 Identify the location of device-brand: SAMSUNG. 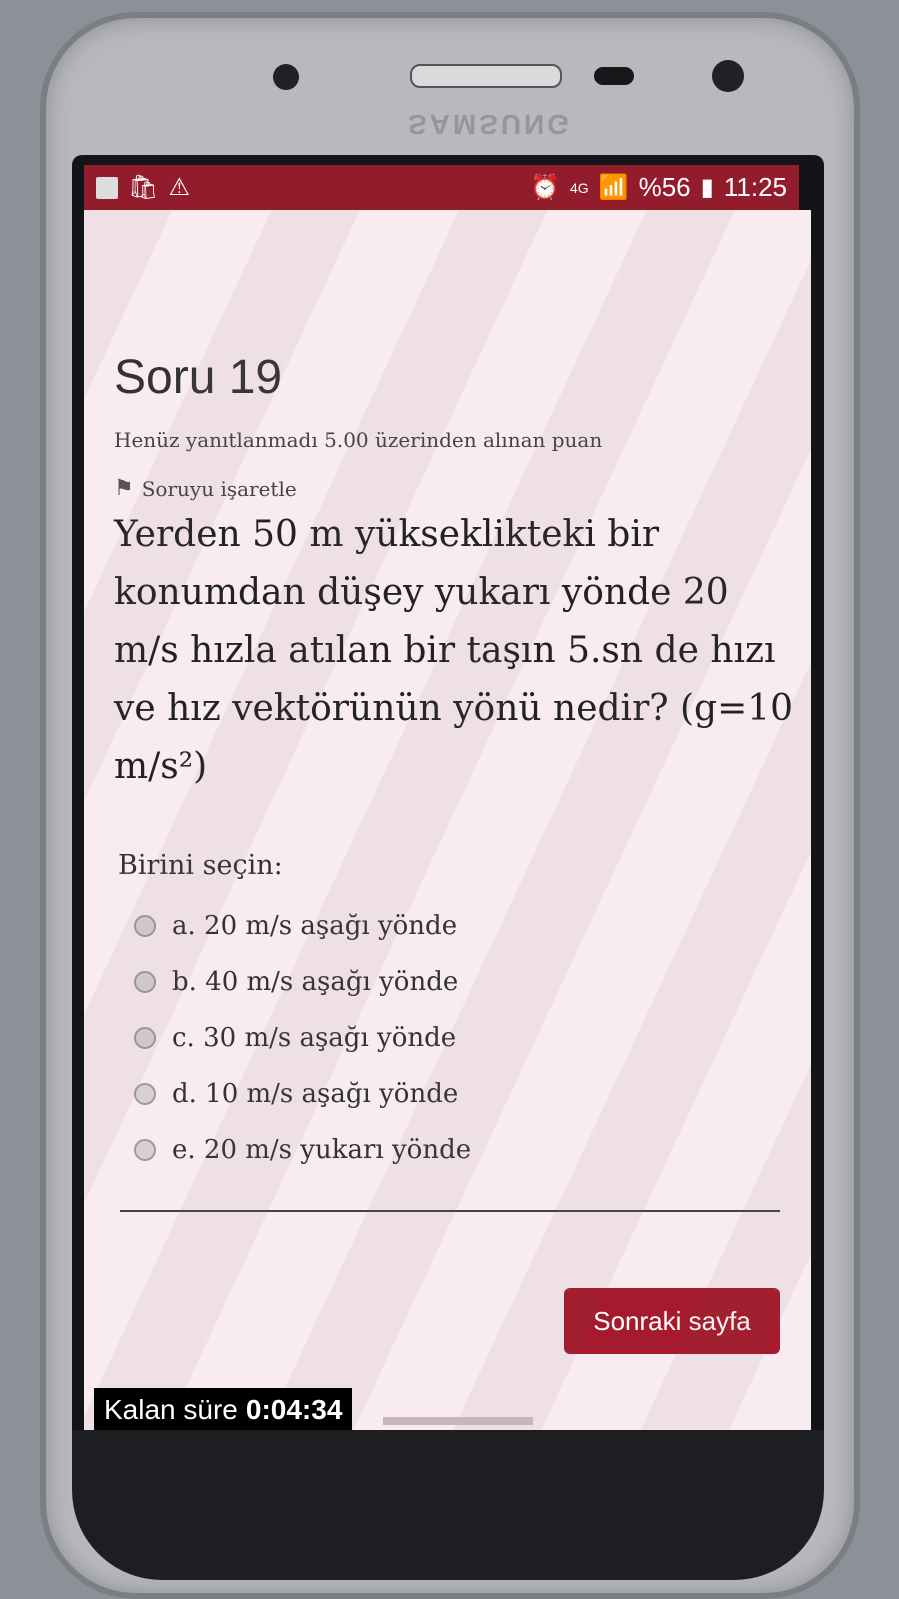
(490, 124).